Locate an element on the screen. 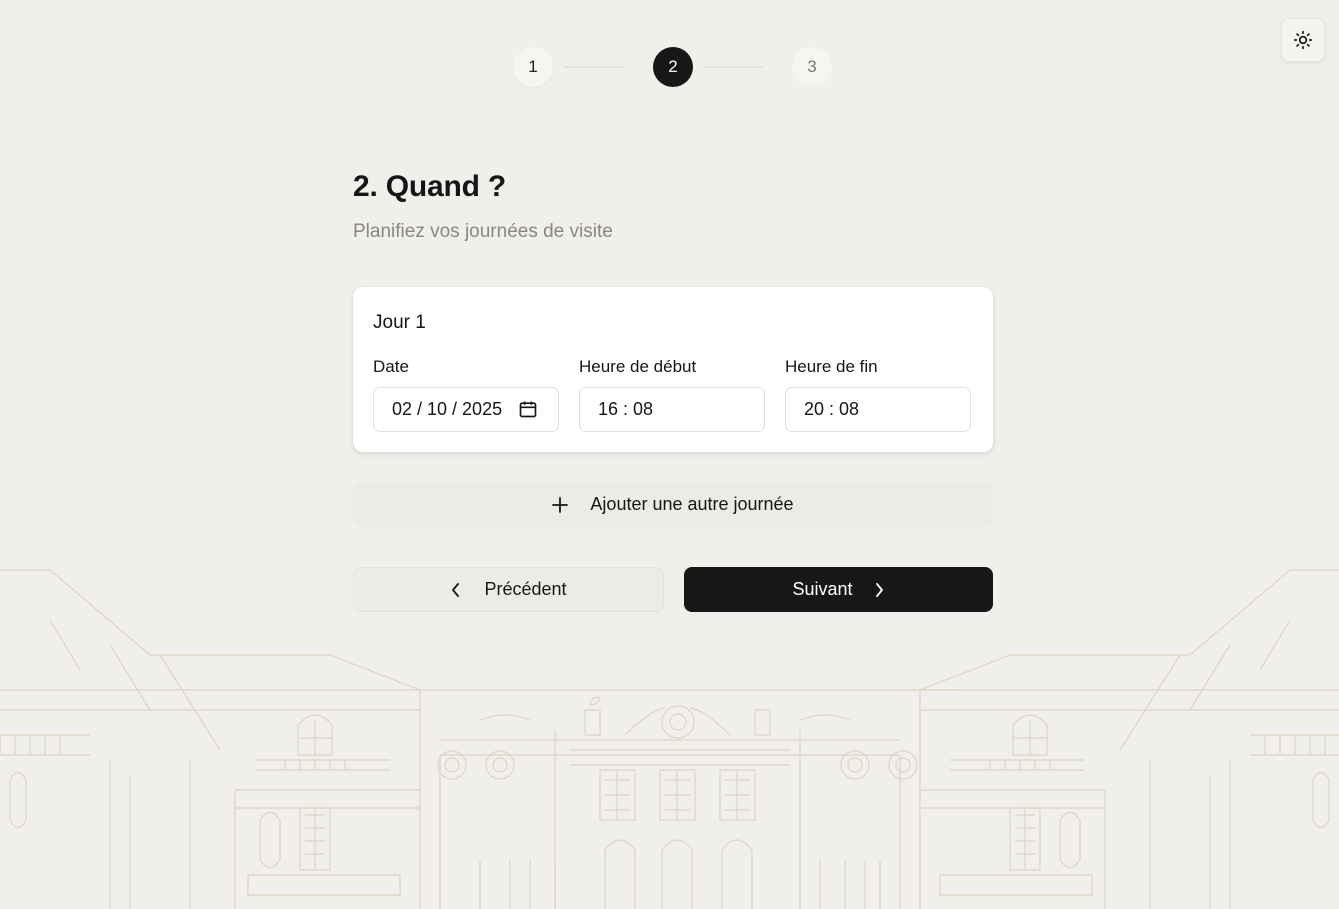  end-time-label: Heure de fin is located at coordinates (831, 366).